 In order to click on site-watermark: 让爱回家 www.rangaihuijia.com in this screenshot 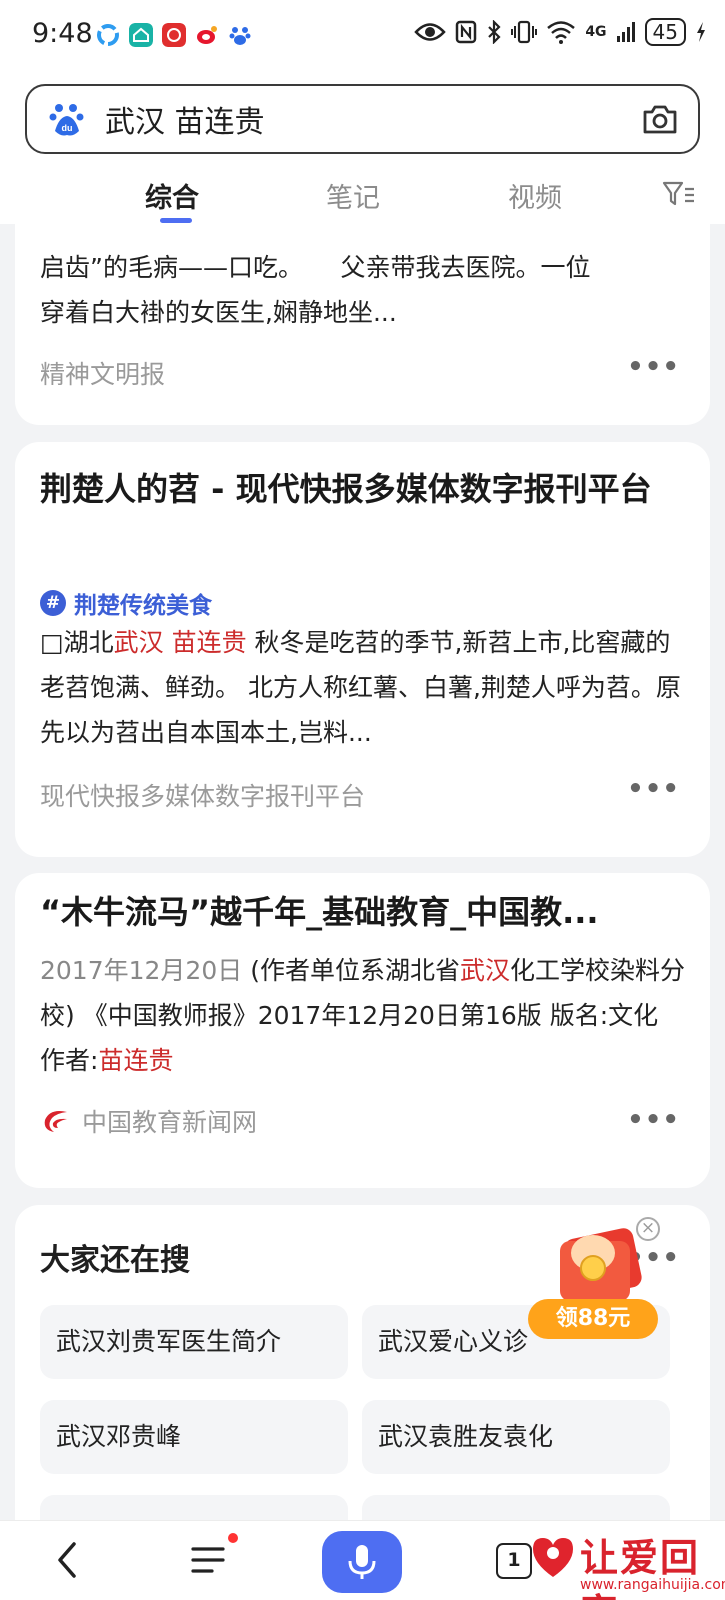, I will do `click(627, 1563)`.